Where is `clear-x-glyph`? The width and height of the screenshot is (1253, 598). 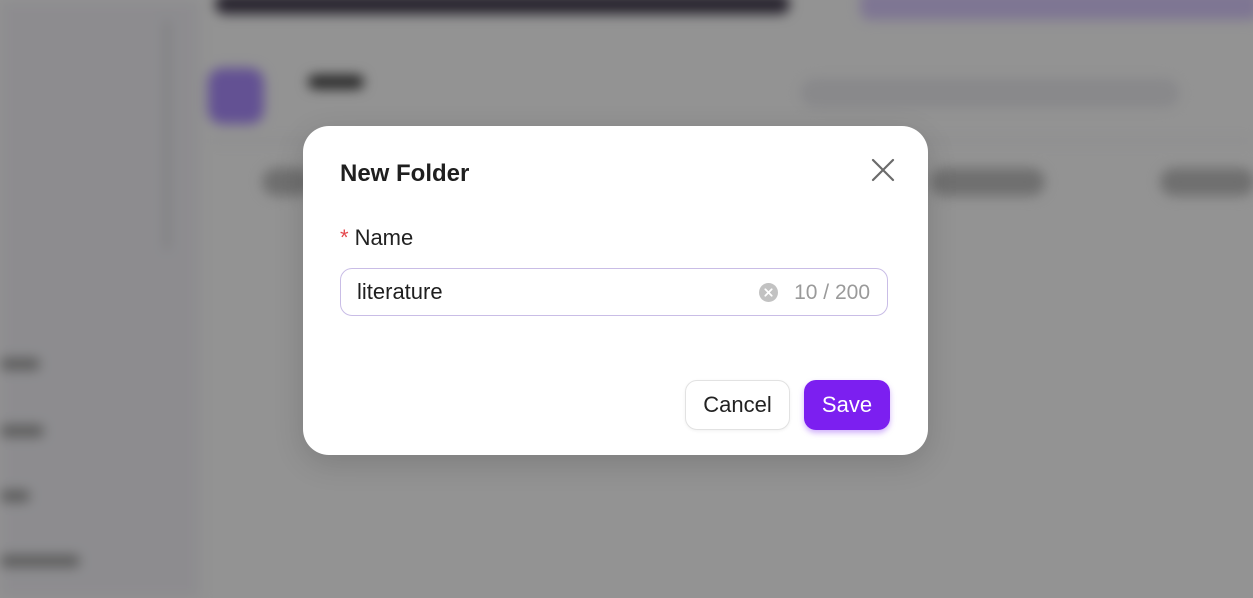
clear-x-glyph is located at coordinates (768, 292).